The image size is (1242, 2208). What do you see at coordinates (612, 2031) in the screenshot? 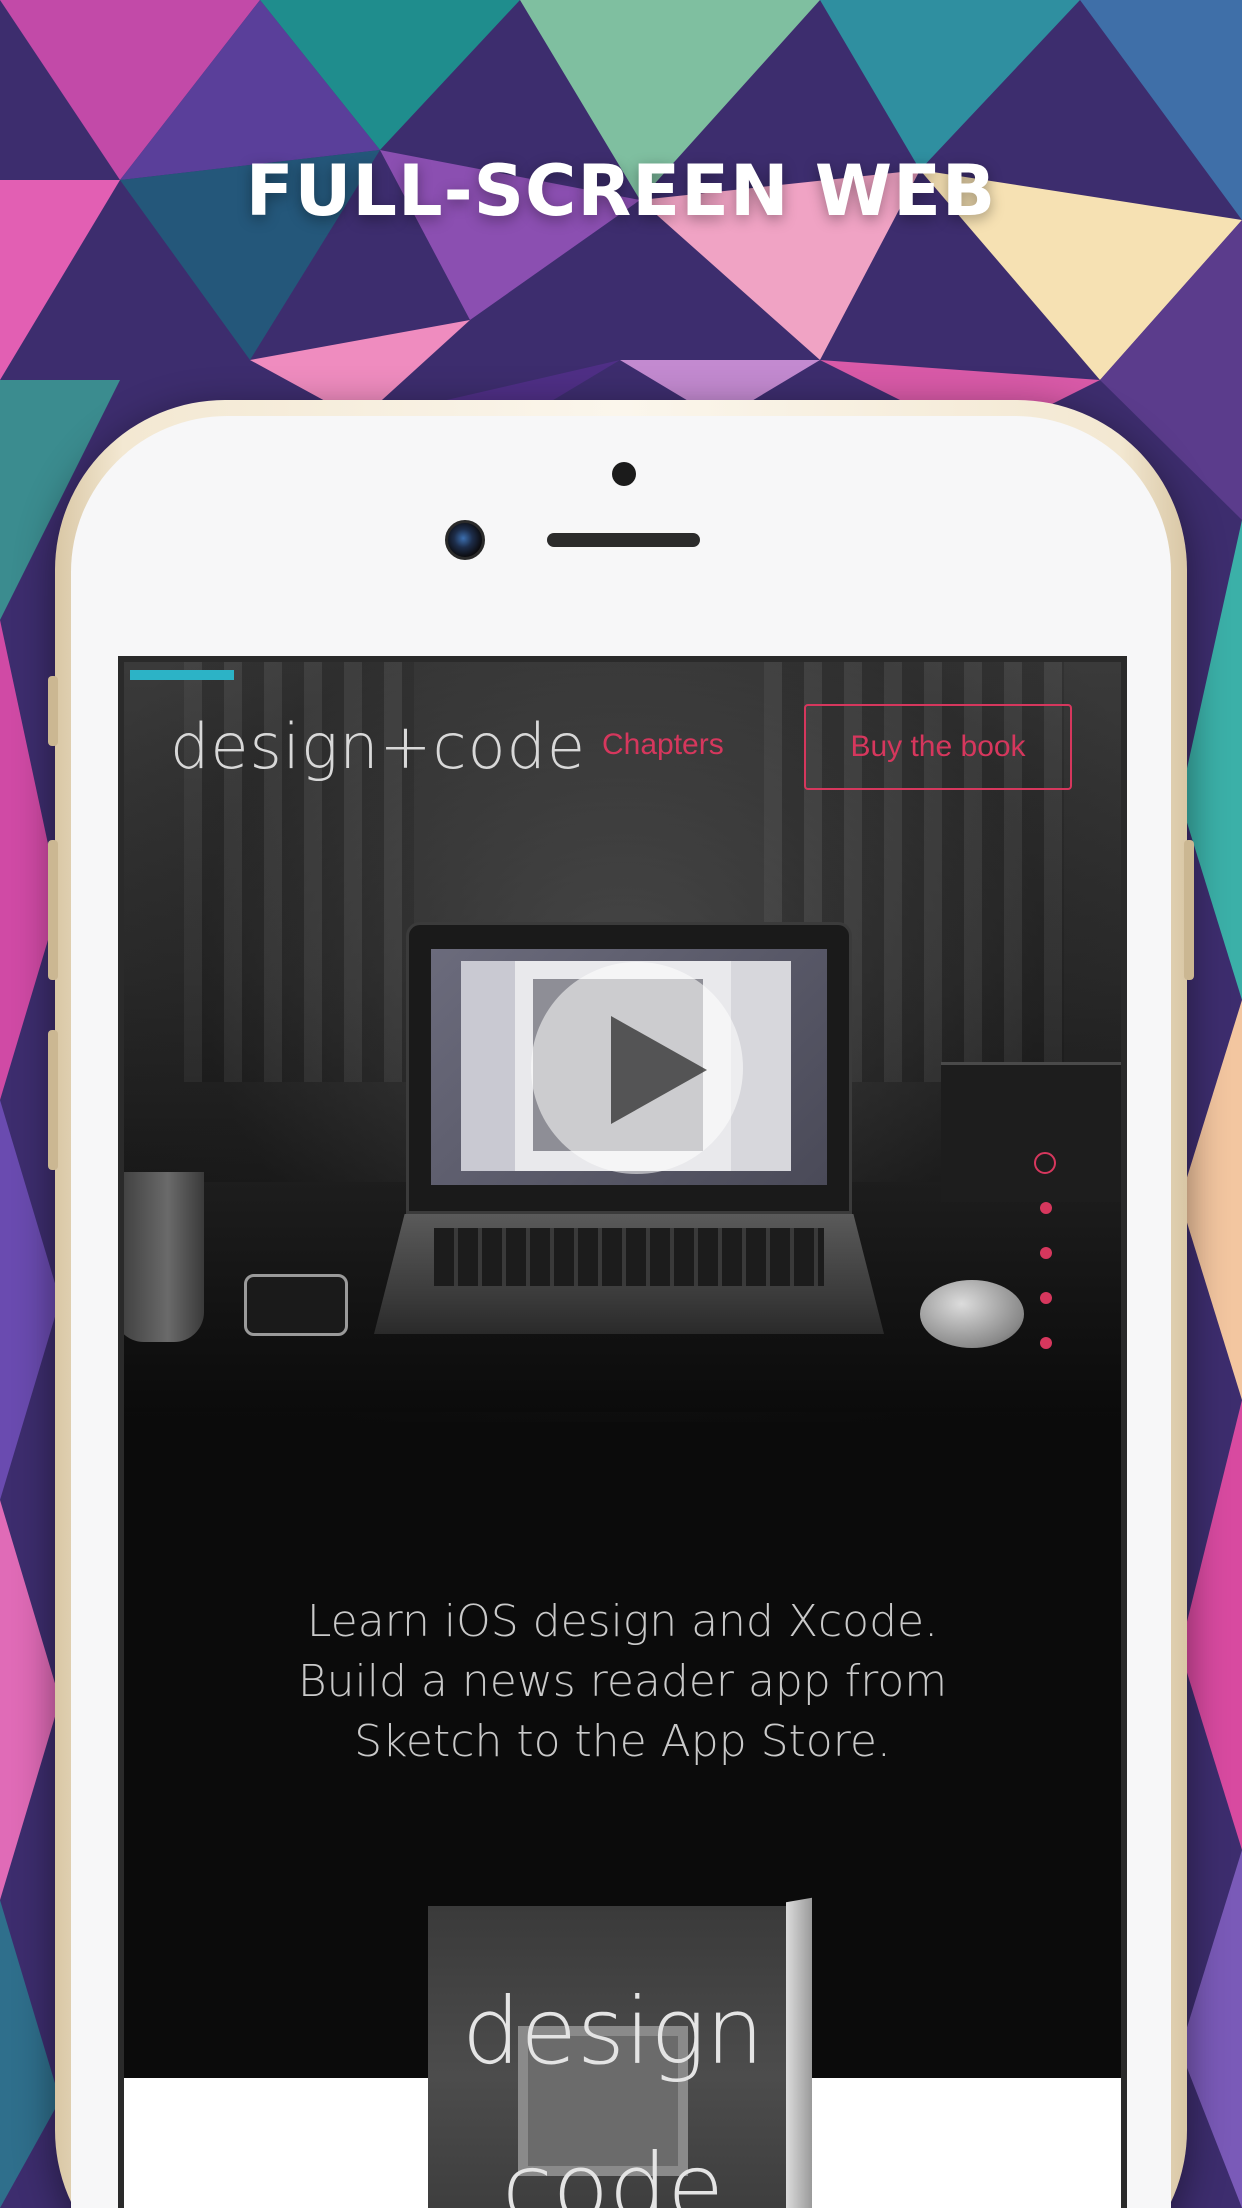
I see `book-title-design: design` at bounding box center [612, 2031].